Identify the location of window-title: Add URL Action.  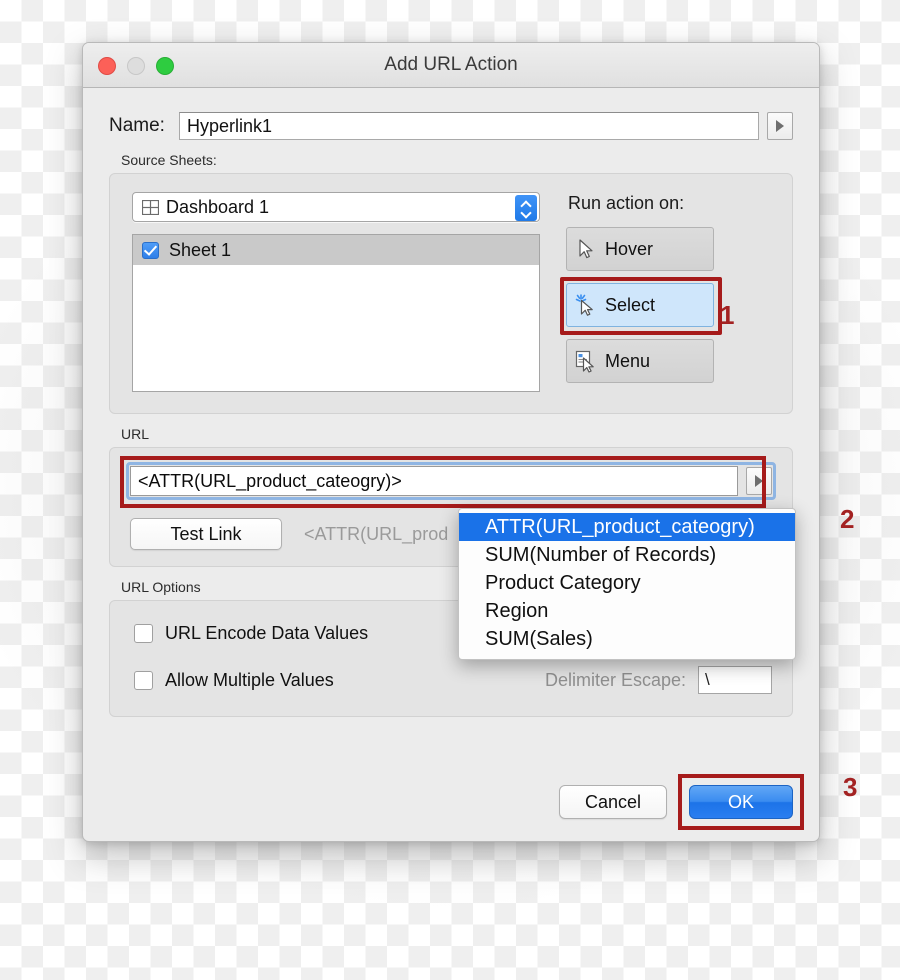
(451, 64).